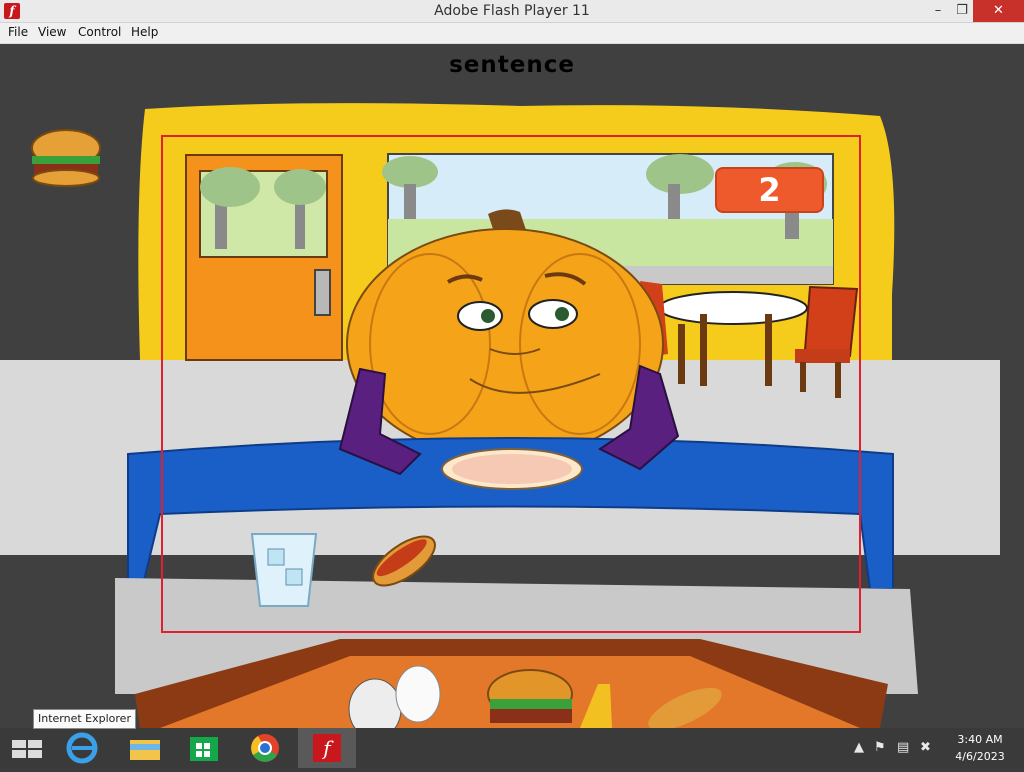 The width and height of the screenshot is (1024, 772). I want to click on menu-control: Control, so click(99, 32).